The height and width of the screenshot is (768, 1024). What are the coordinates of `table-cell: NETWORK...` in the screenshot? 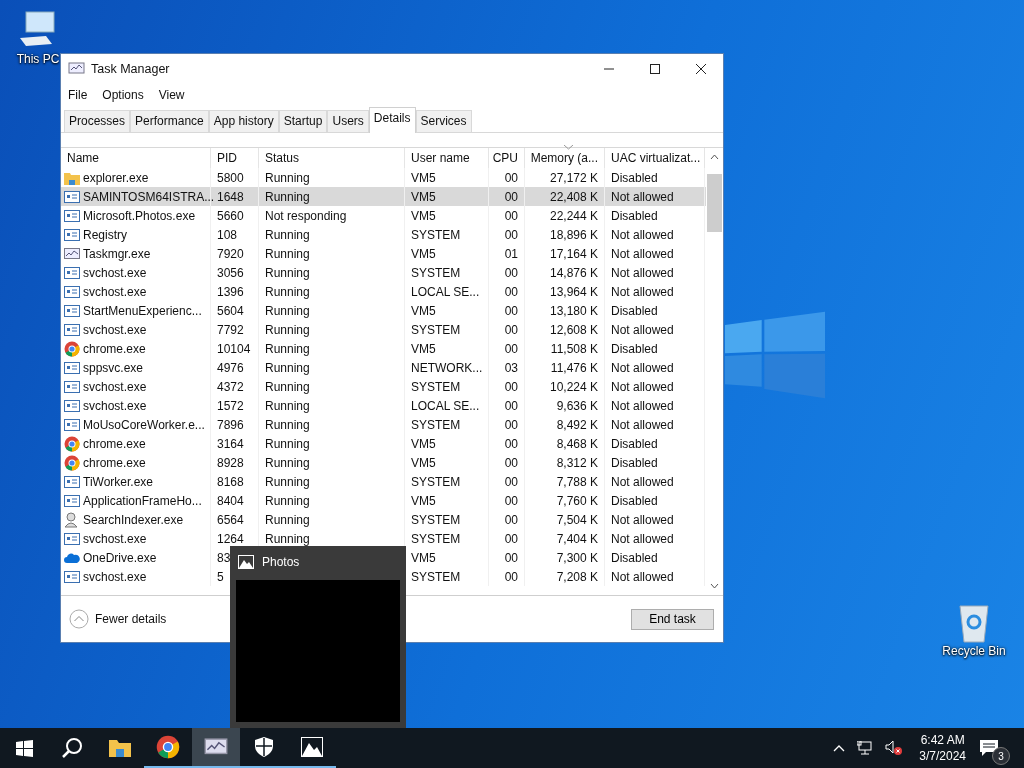 It's located at (447, 367).